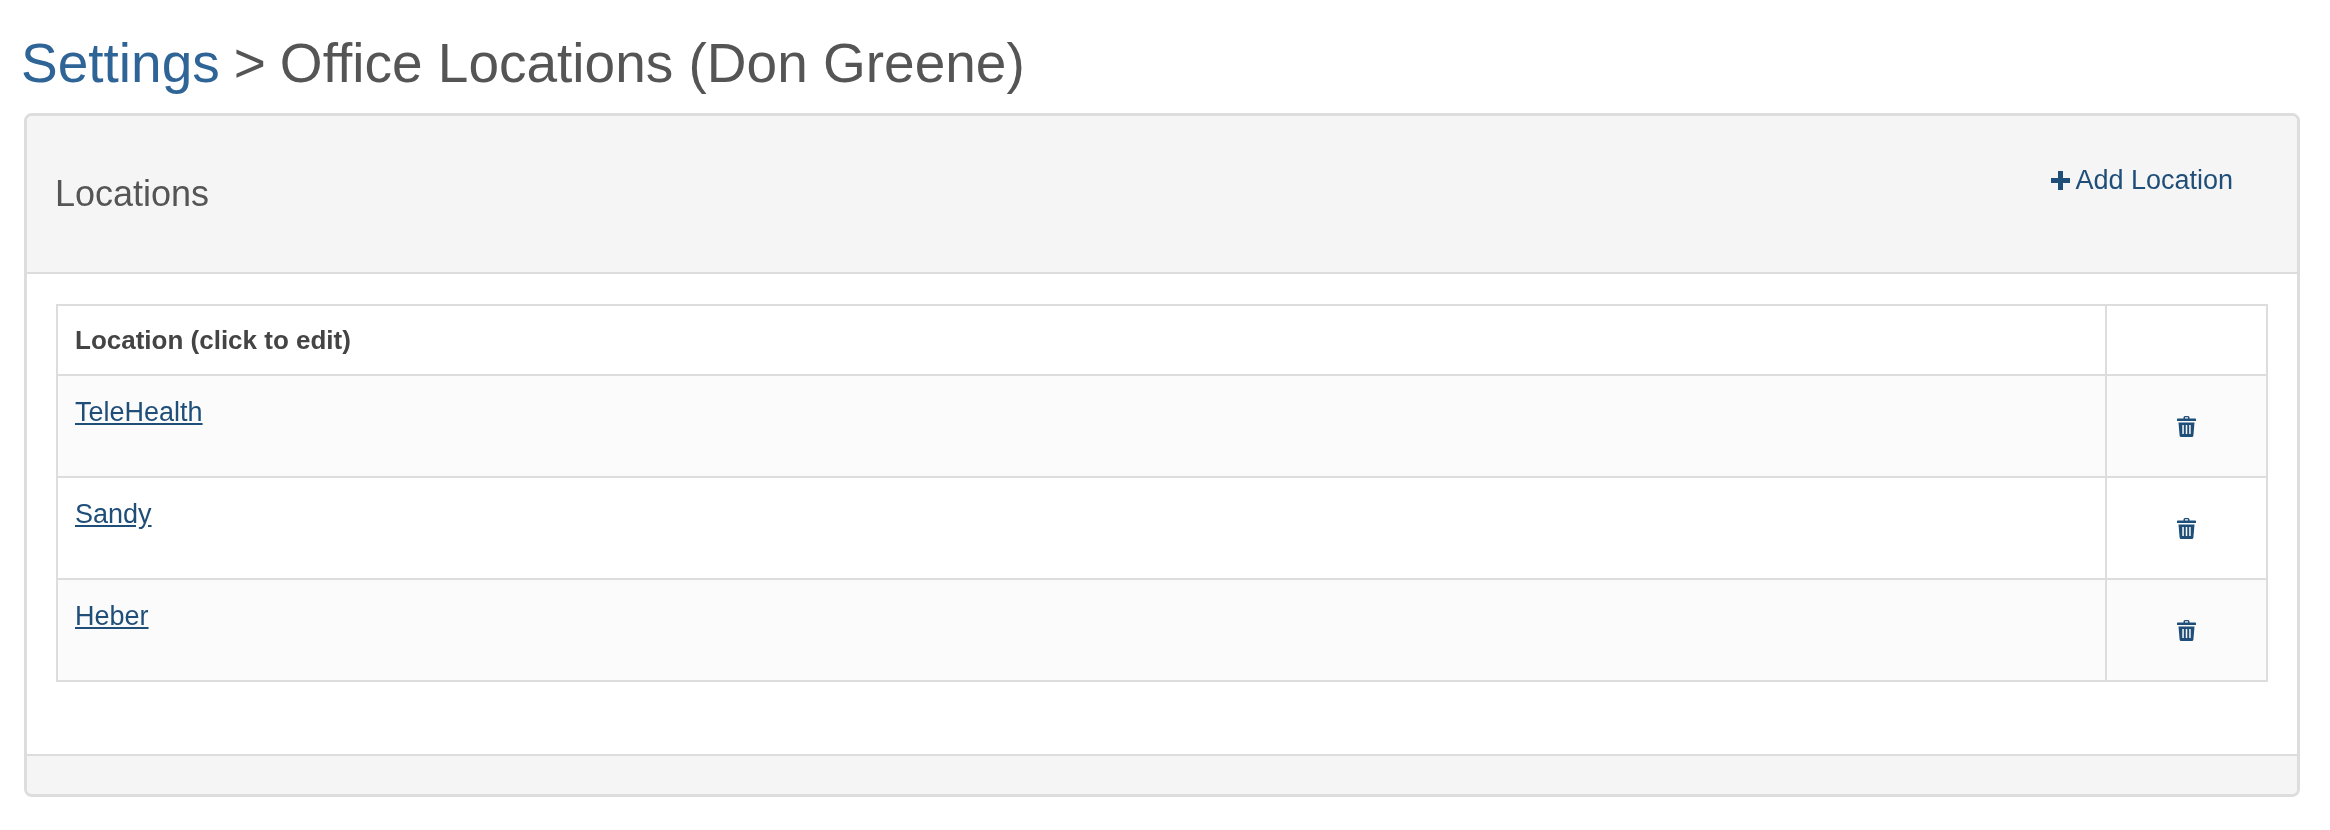  Describe the element at coordinates (2061, 180) in the screenshot. I see `plus-icon` at that location.